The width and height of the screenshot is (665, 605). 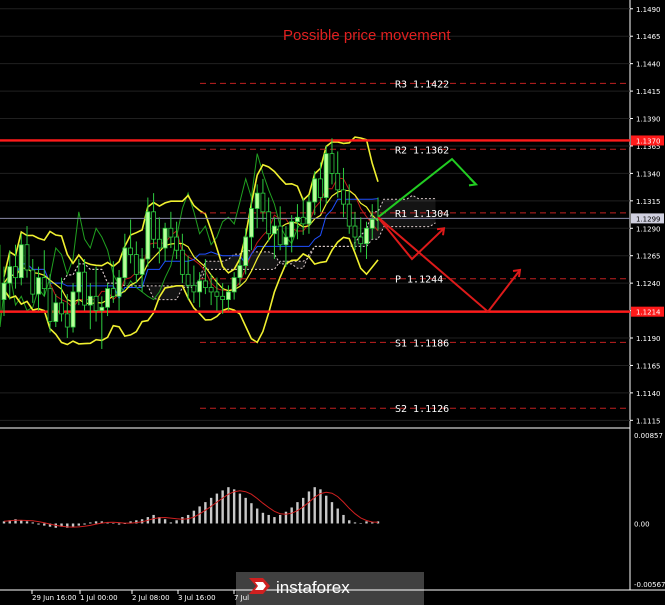 I want to click on price-tick-label: 1.1415, so click(x=648, y=92).